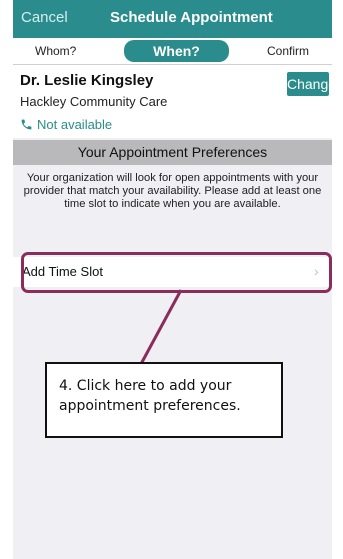 This screenshot has width=343, height=559. I want to click on navigation-bar: Cancel Schedule Appointment, so click(172, 19).